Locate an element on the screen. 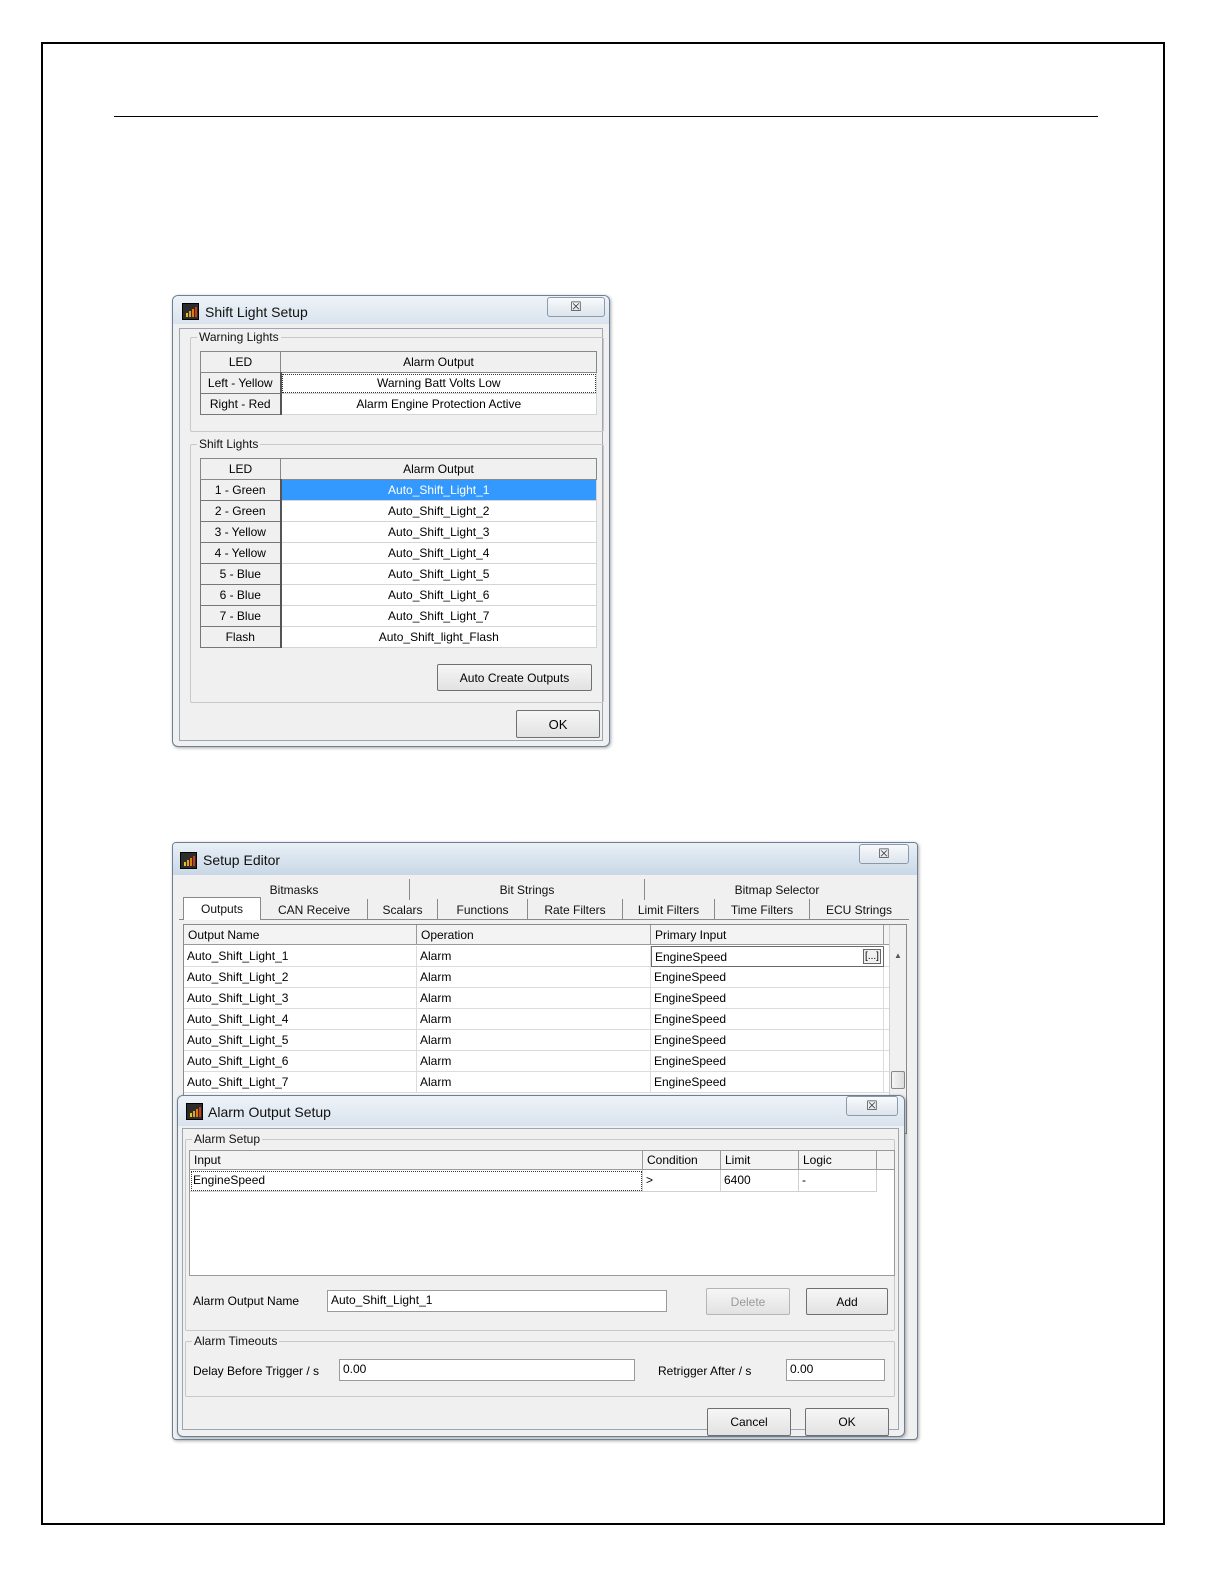 Image resolution: width=1224 pixels, height=1584 pixels. table-row: Auto_Shift_Light_3 Alarm EngineSpeed is located at coordinates (536, 998).